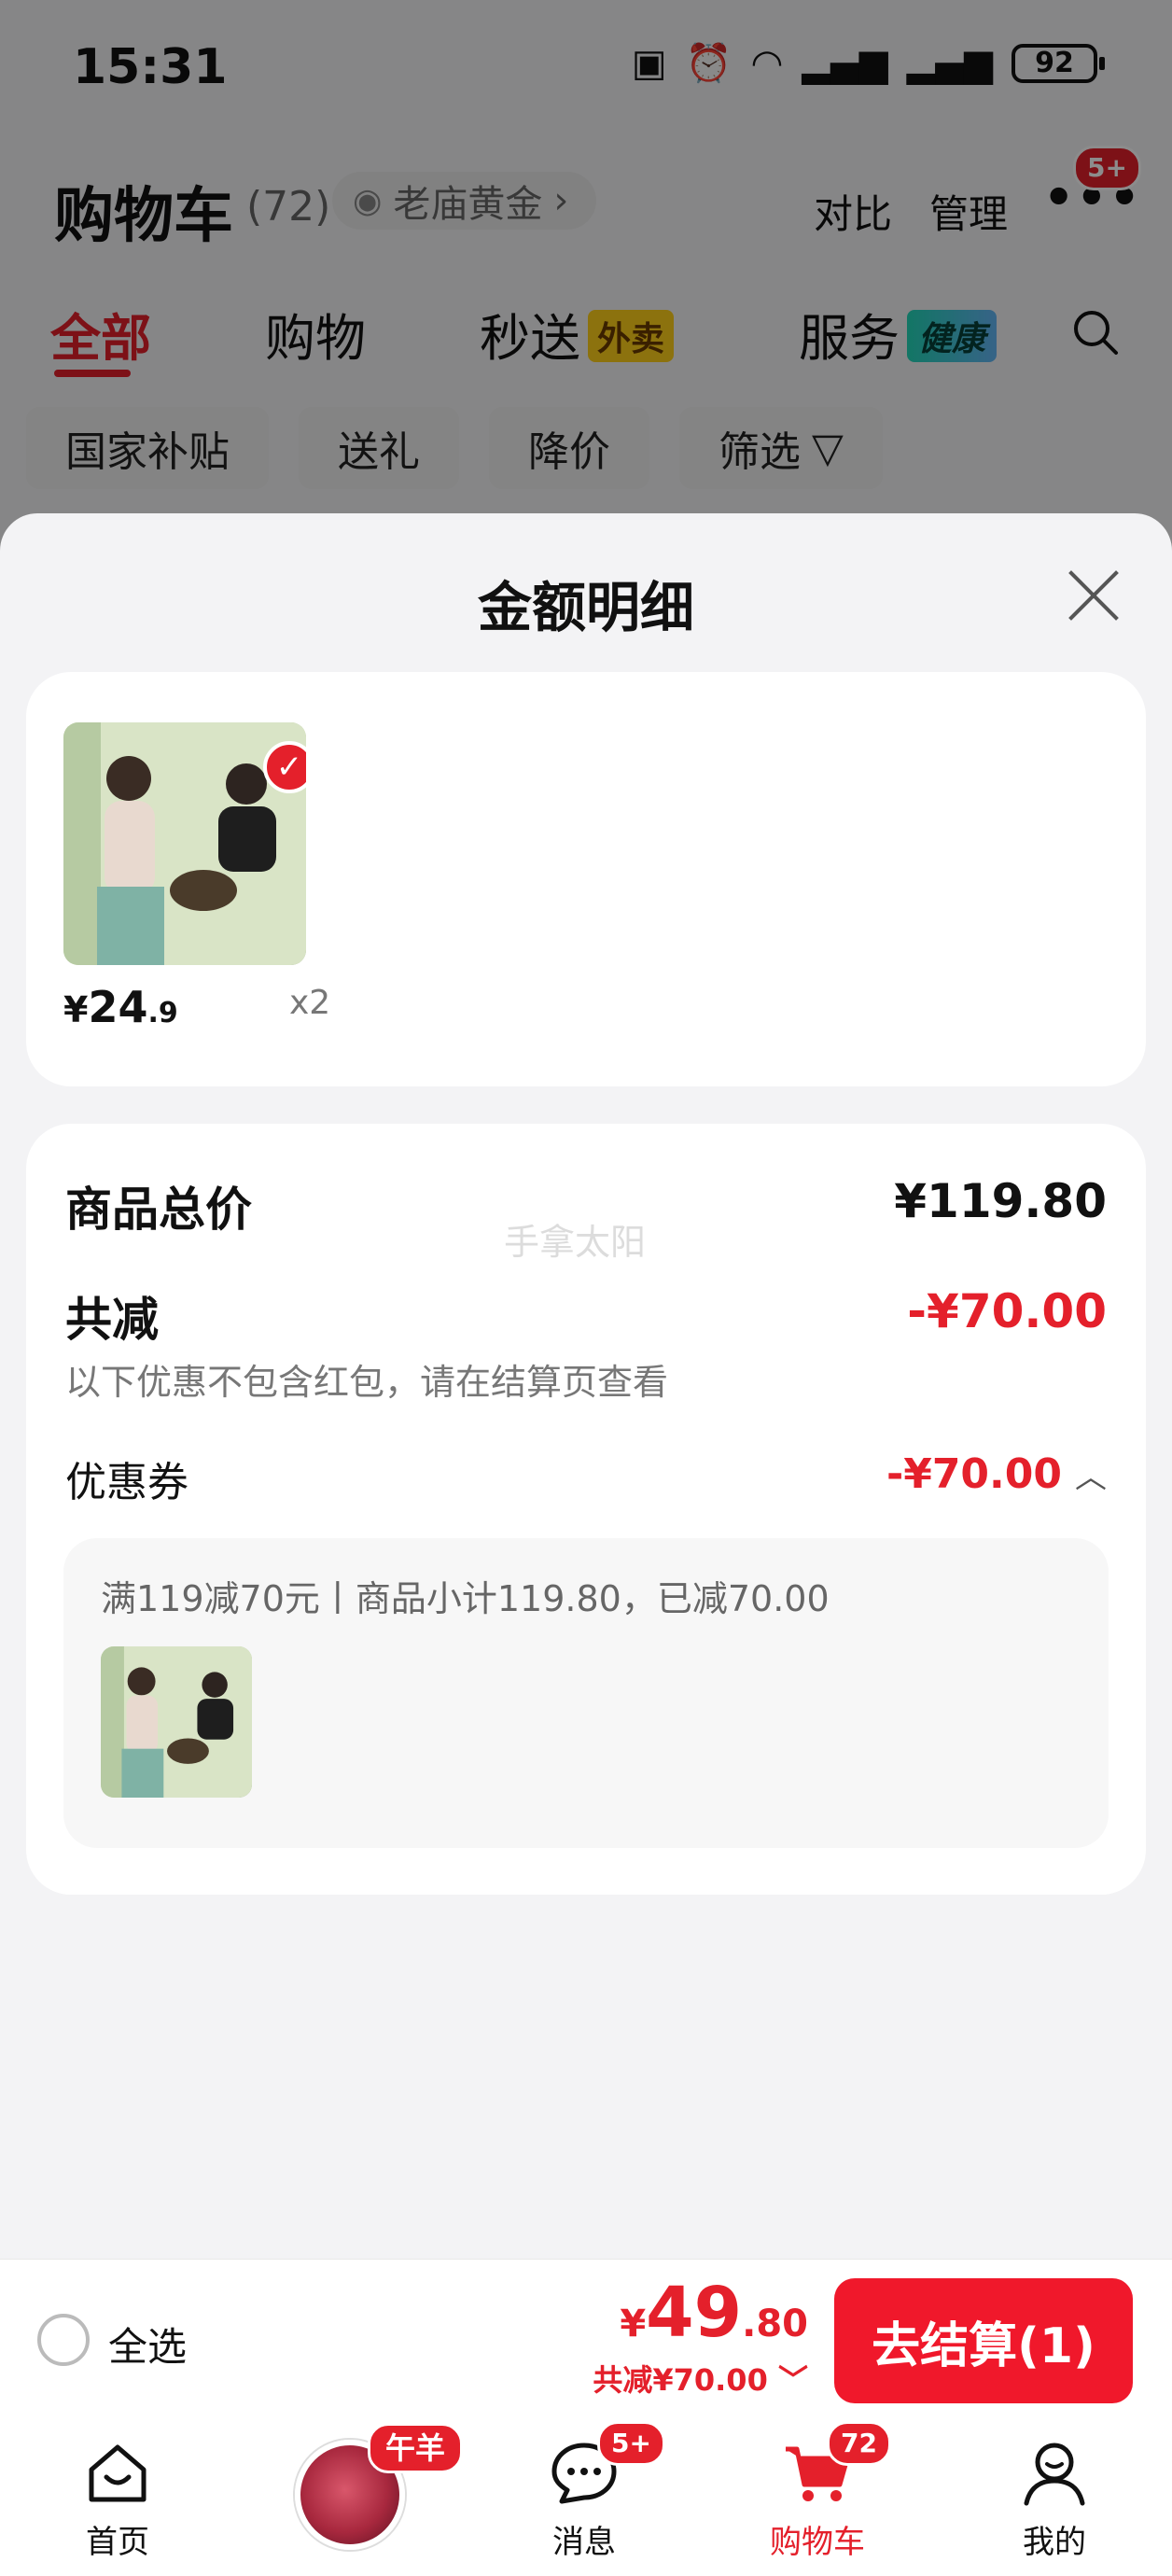 The image size is (1172, 2576). I want to click on chevron-up-icon: ︿, so click(1091, 1477).